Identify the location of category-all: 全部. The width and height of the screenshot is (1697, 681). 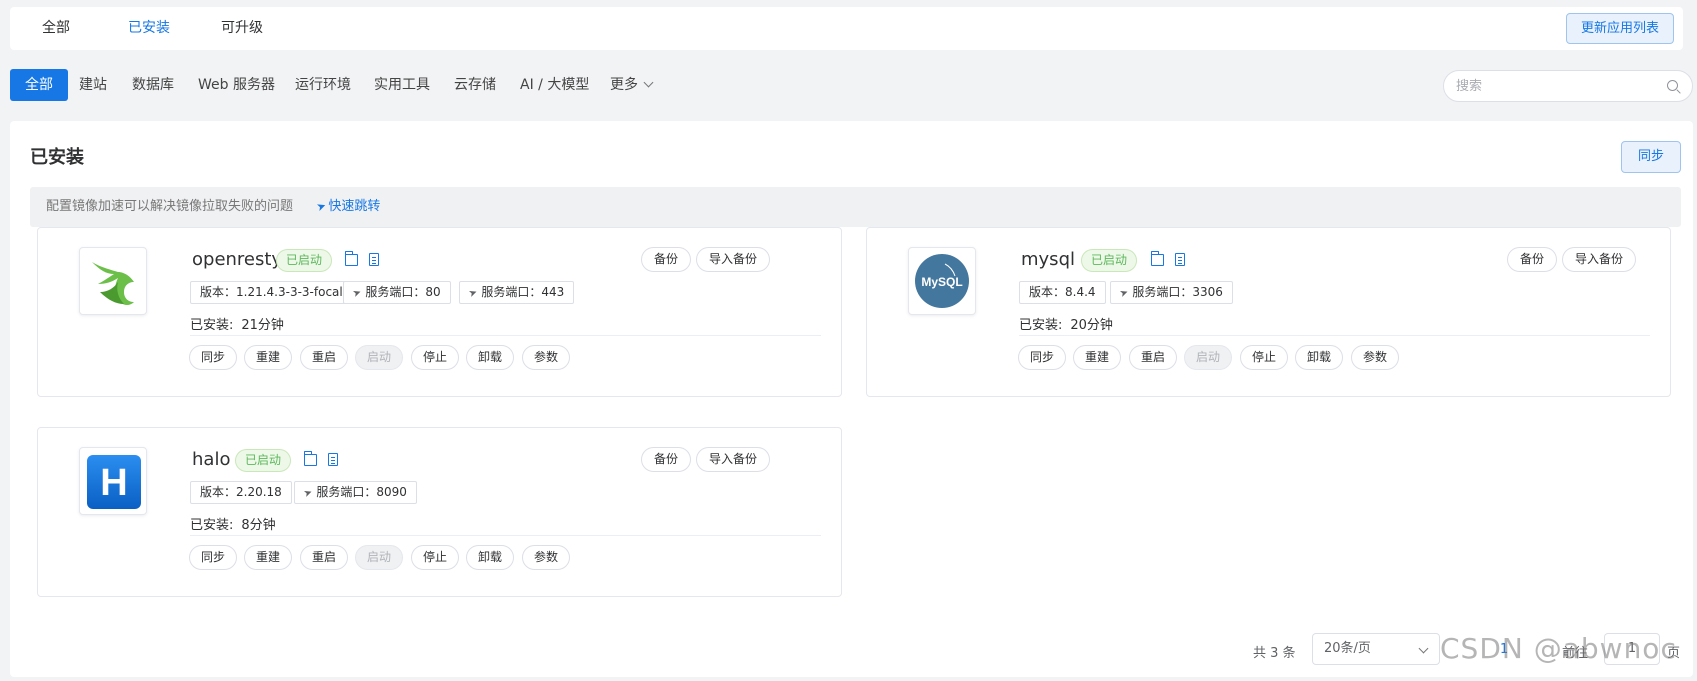
(39, 85).